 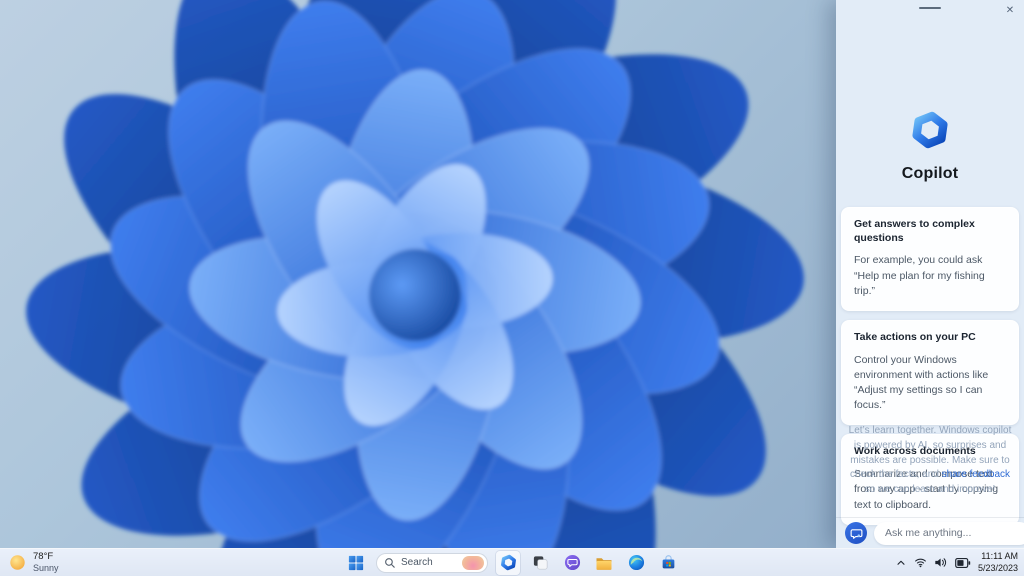 What do you see at coordinates (473, 562) in the screenshot?
I see `search-highlight-image` at bounding box center [473, 562].